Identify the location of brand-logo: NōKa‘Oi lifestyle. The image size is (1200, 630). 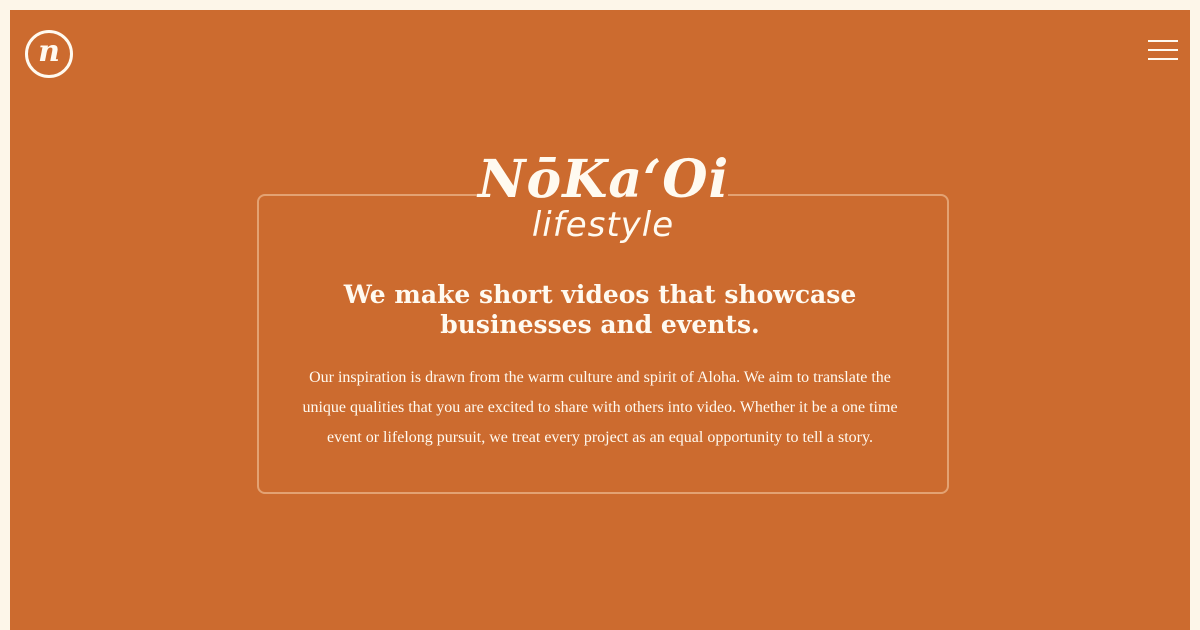
(603, 205).